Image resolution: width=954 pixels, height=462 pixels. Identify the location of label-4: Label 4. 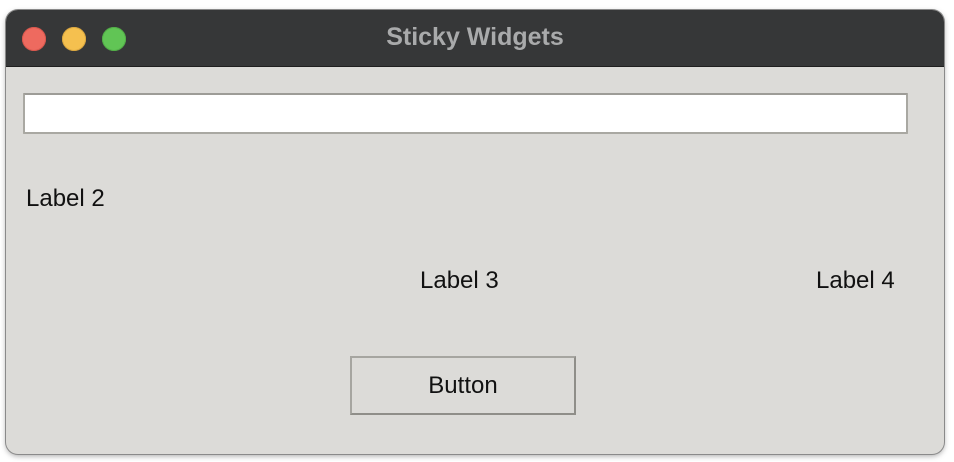
(855, 280).